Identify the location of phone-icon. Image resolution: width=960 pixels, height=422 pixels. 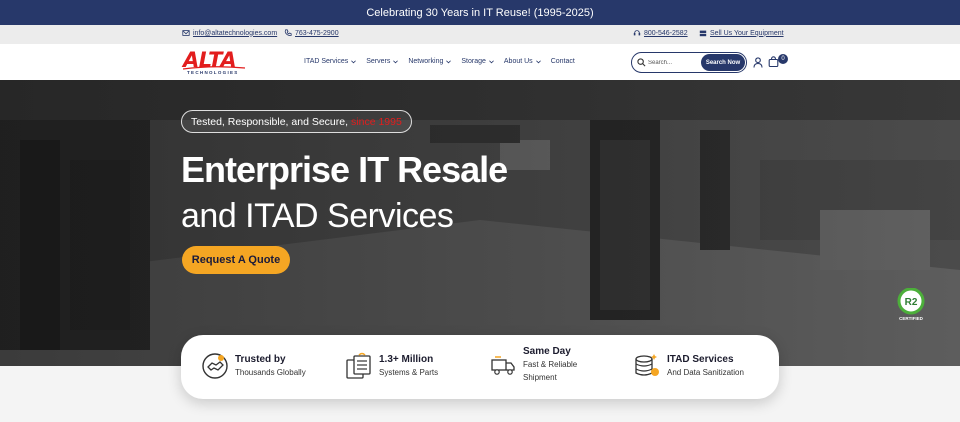
(288, 32).